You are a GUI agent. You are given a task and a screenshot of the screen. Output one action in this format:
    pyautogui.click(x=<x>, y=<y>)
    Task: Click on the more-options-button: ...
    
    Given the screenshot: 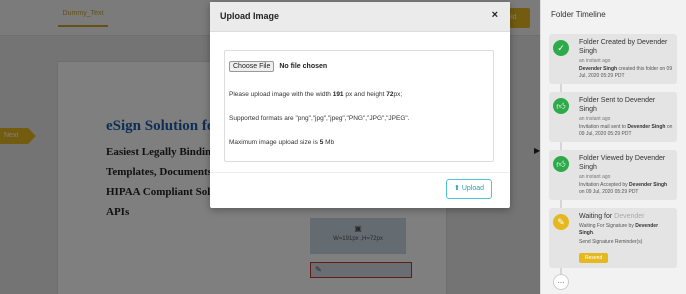 What is the action you would take?
    pyautogui.click(x=561, y=282)
    